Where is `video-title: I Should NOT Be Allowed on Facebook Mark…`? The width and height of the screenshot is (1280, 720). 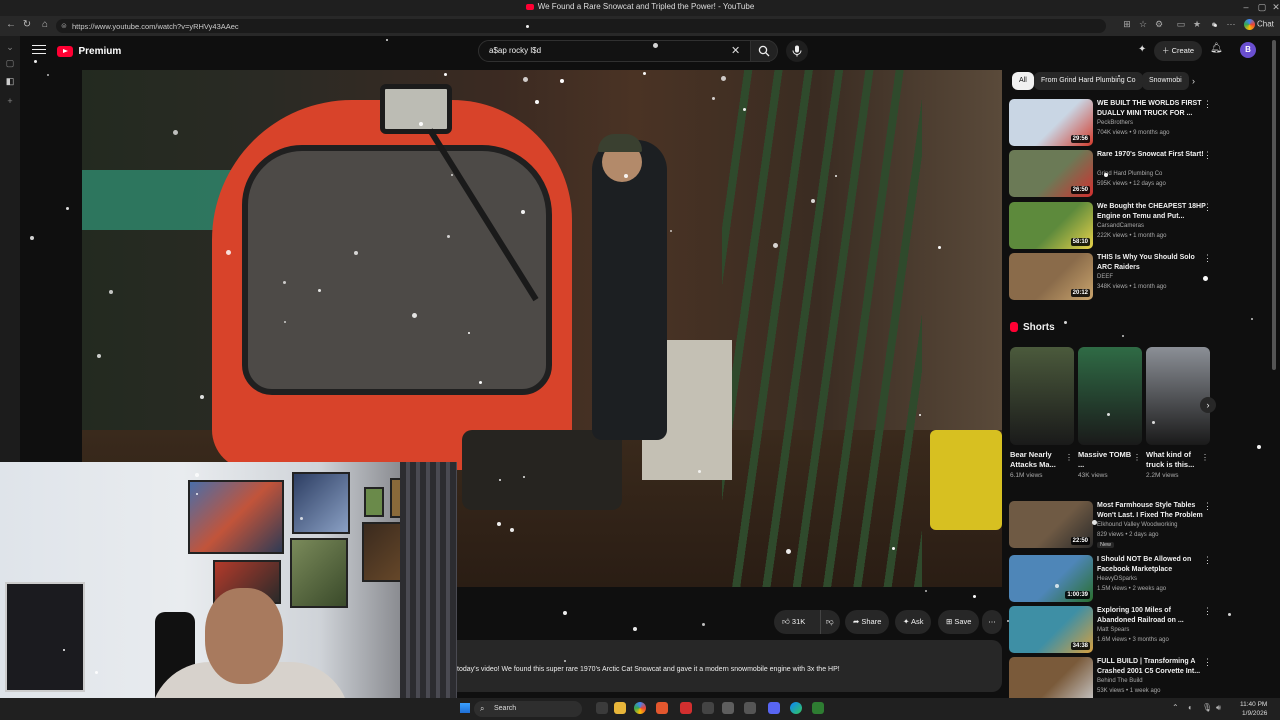 video-title: I Should NOT Be Allowed on Facebook Mark… is located at coordinates (1153, 564).